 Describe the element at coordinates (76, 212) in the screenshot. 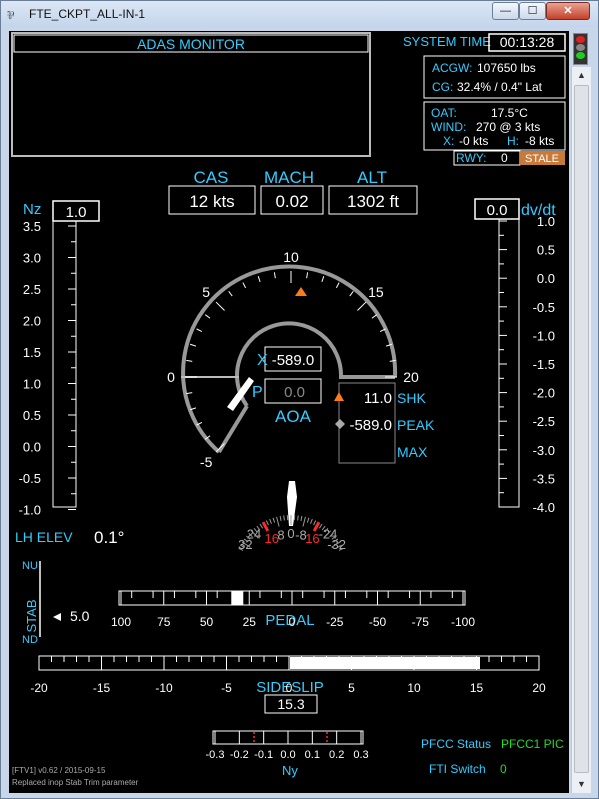

I see `nz-value: 1.0` at that location.